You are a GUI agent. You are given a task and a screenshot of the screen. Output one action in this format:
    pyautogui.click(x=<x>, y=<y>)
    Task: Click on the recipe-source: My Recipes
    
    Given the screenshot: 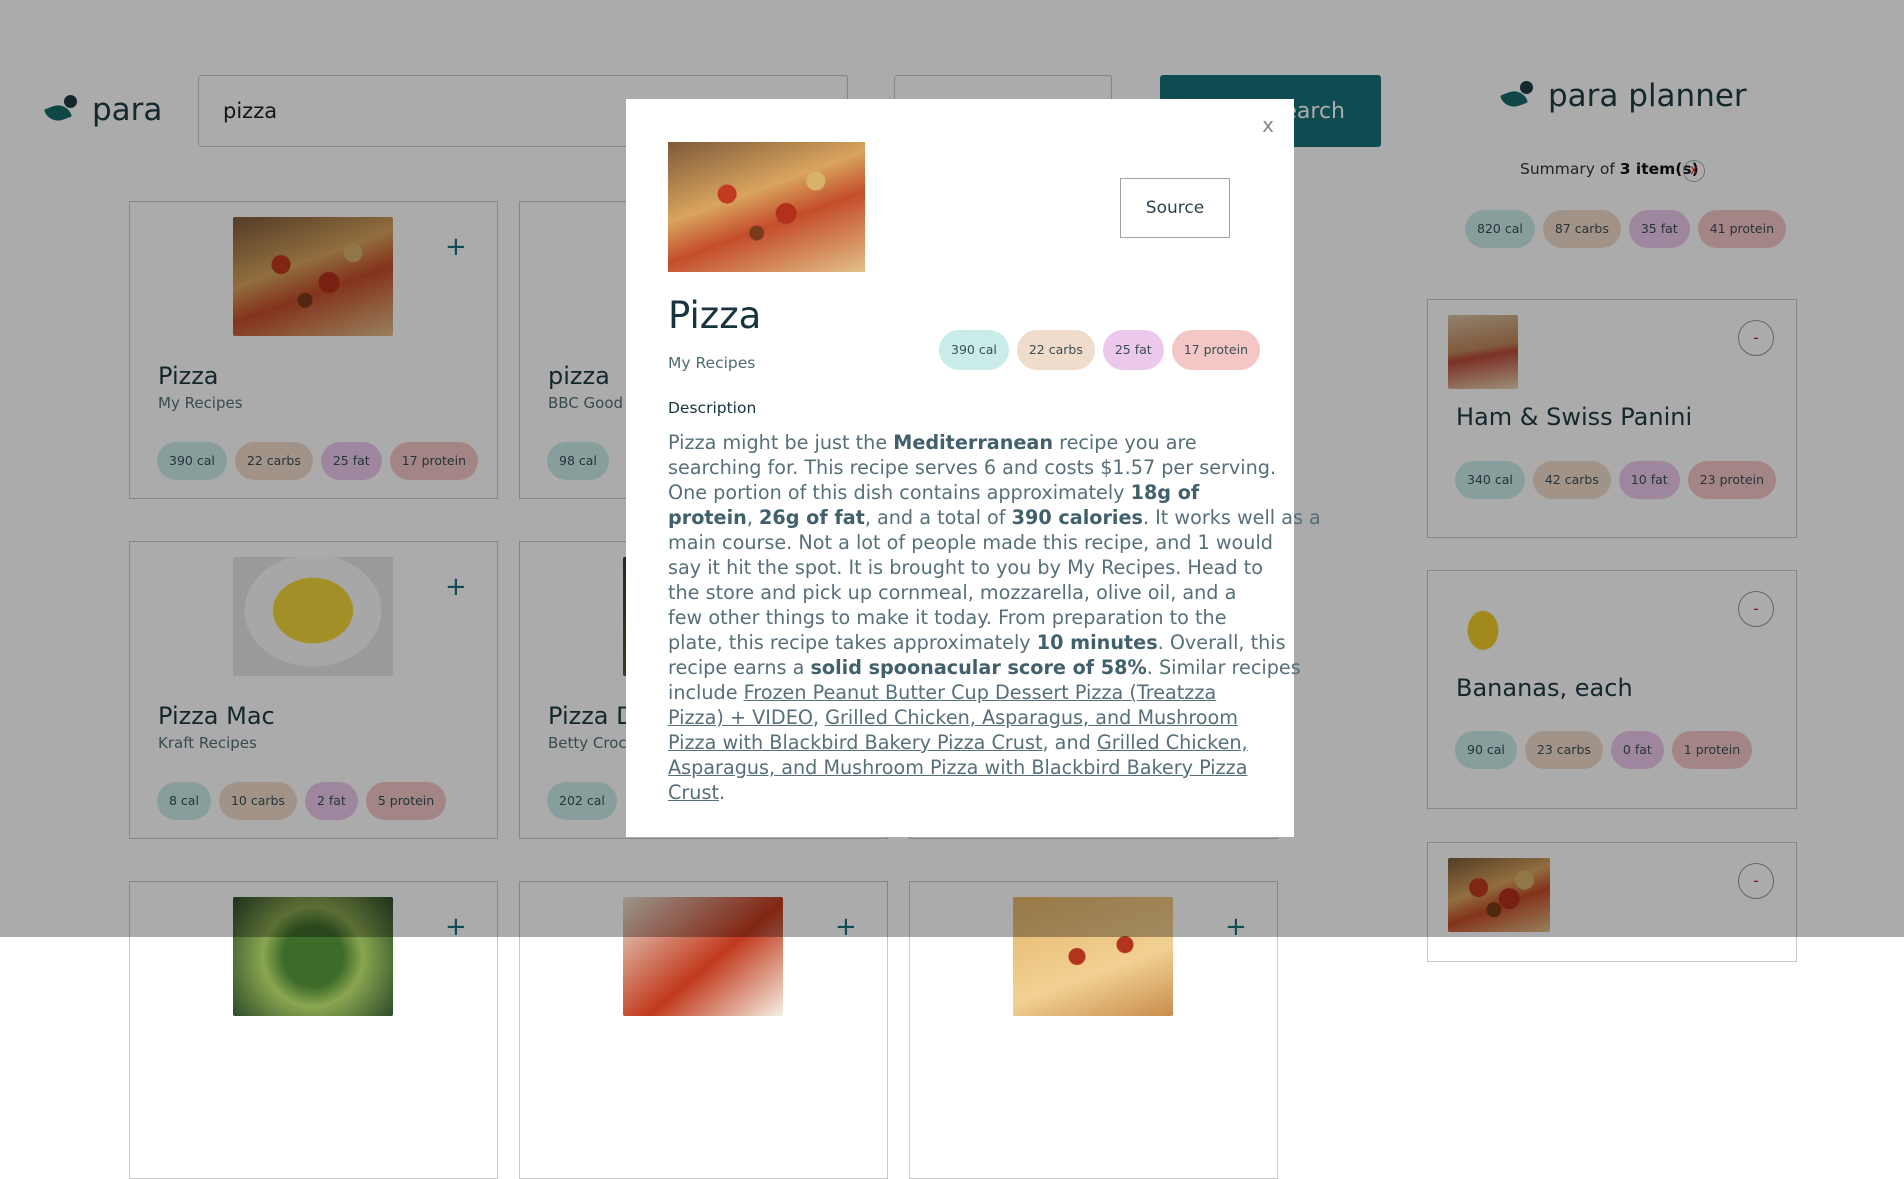 What is the action you would take?
    pyautogui.click(x=712, y=363)
    